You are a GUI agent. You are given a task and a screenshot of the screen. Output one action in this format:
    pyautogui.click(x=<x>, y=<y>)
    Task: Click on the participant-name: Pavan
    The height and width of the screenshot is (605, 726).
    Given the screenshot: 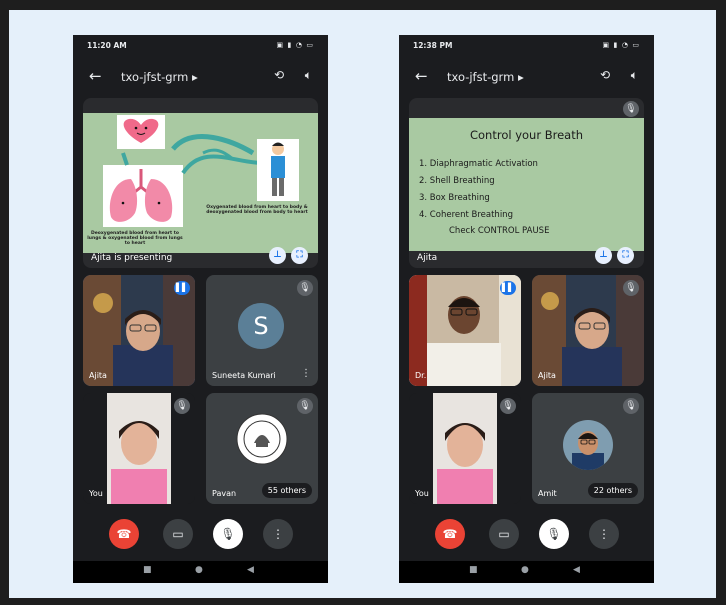 What is the action you would take?
    pyautogui.click(x=224, y=493)
    